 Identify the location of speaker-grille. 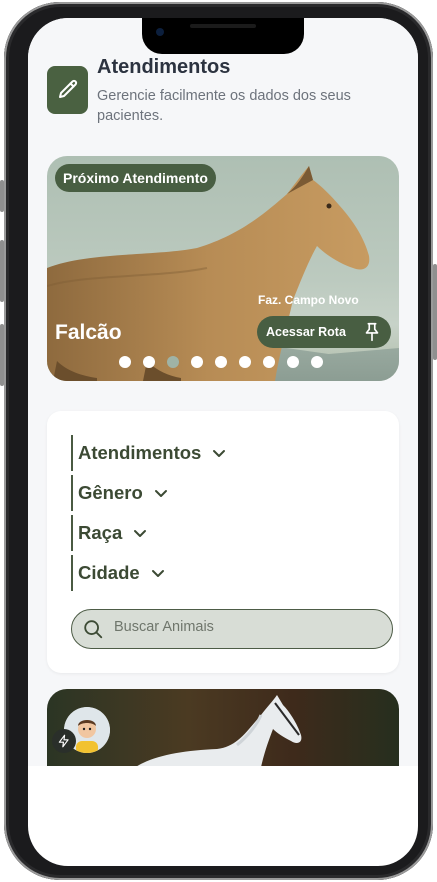
(223, 26).